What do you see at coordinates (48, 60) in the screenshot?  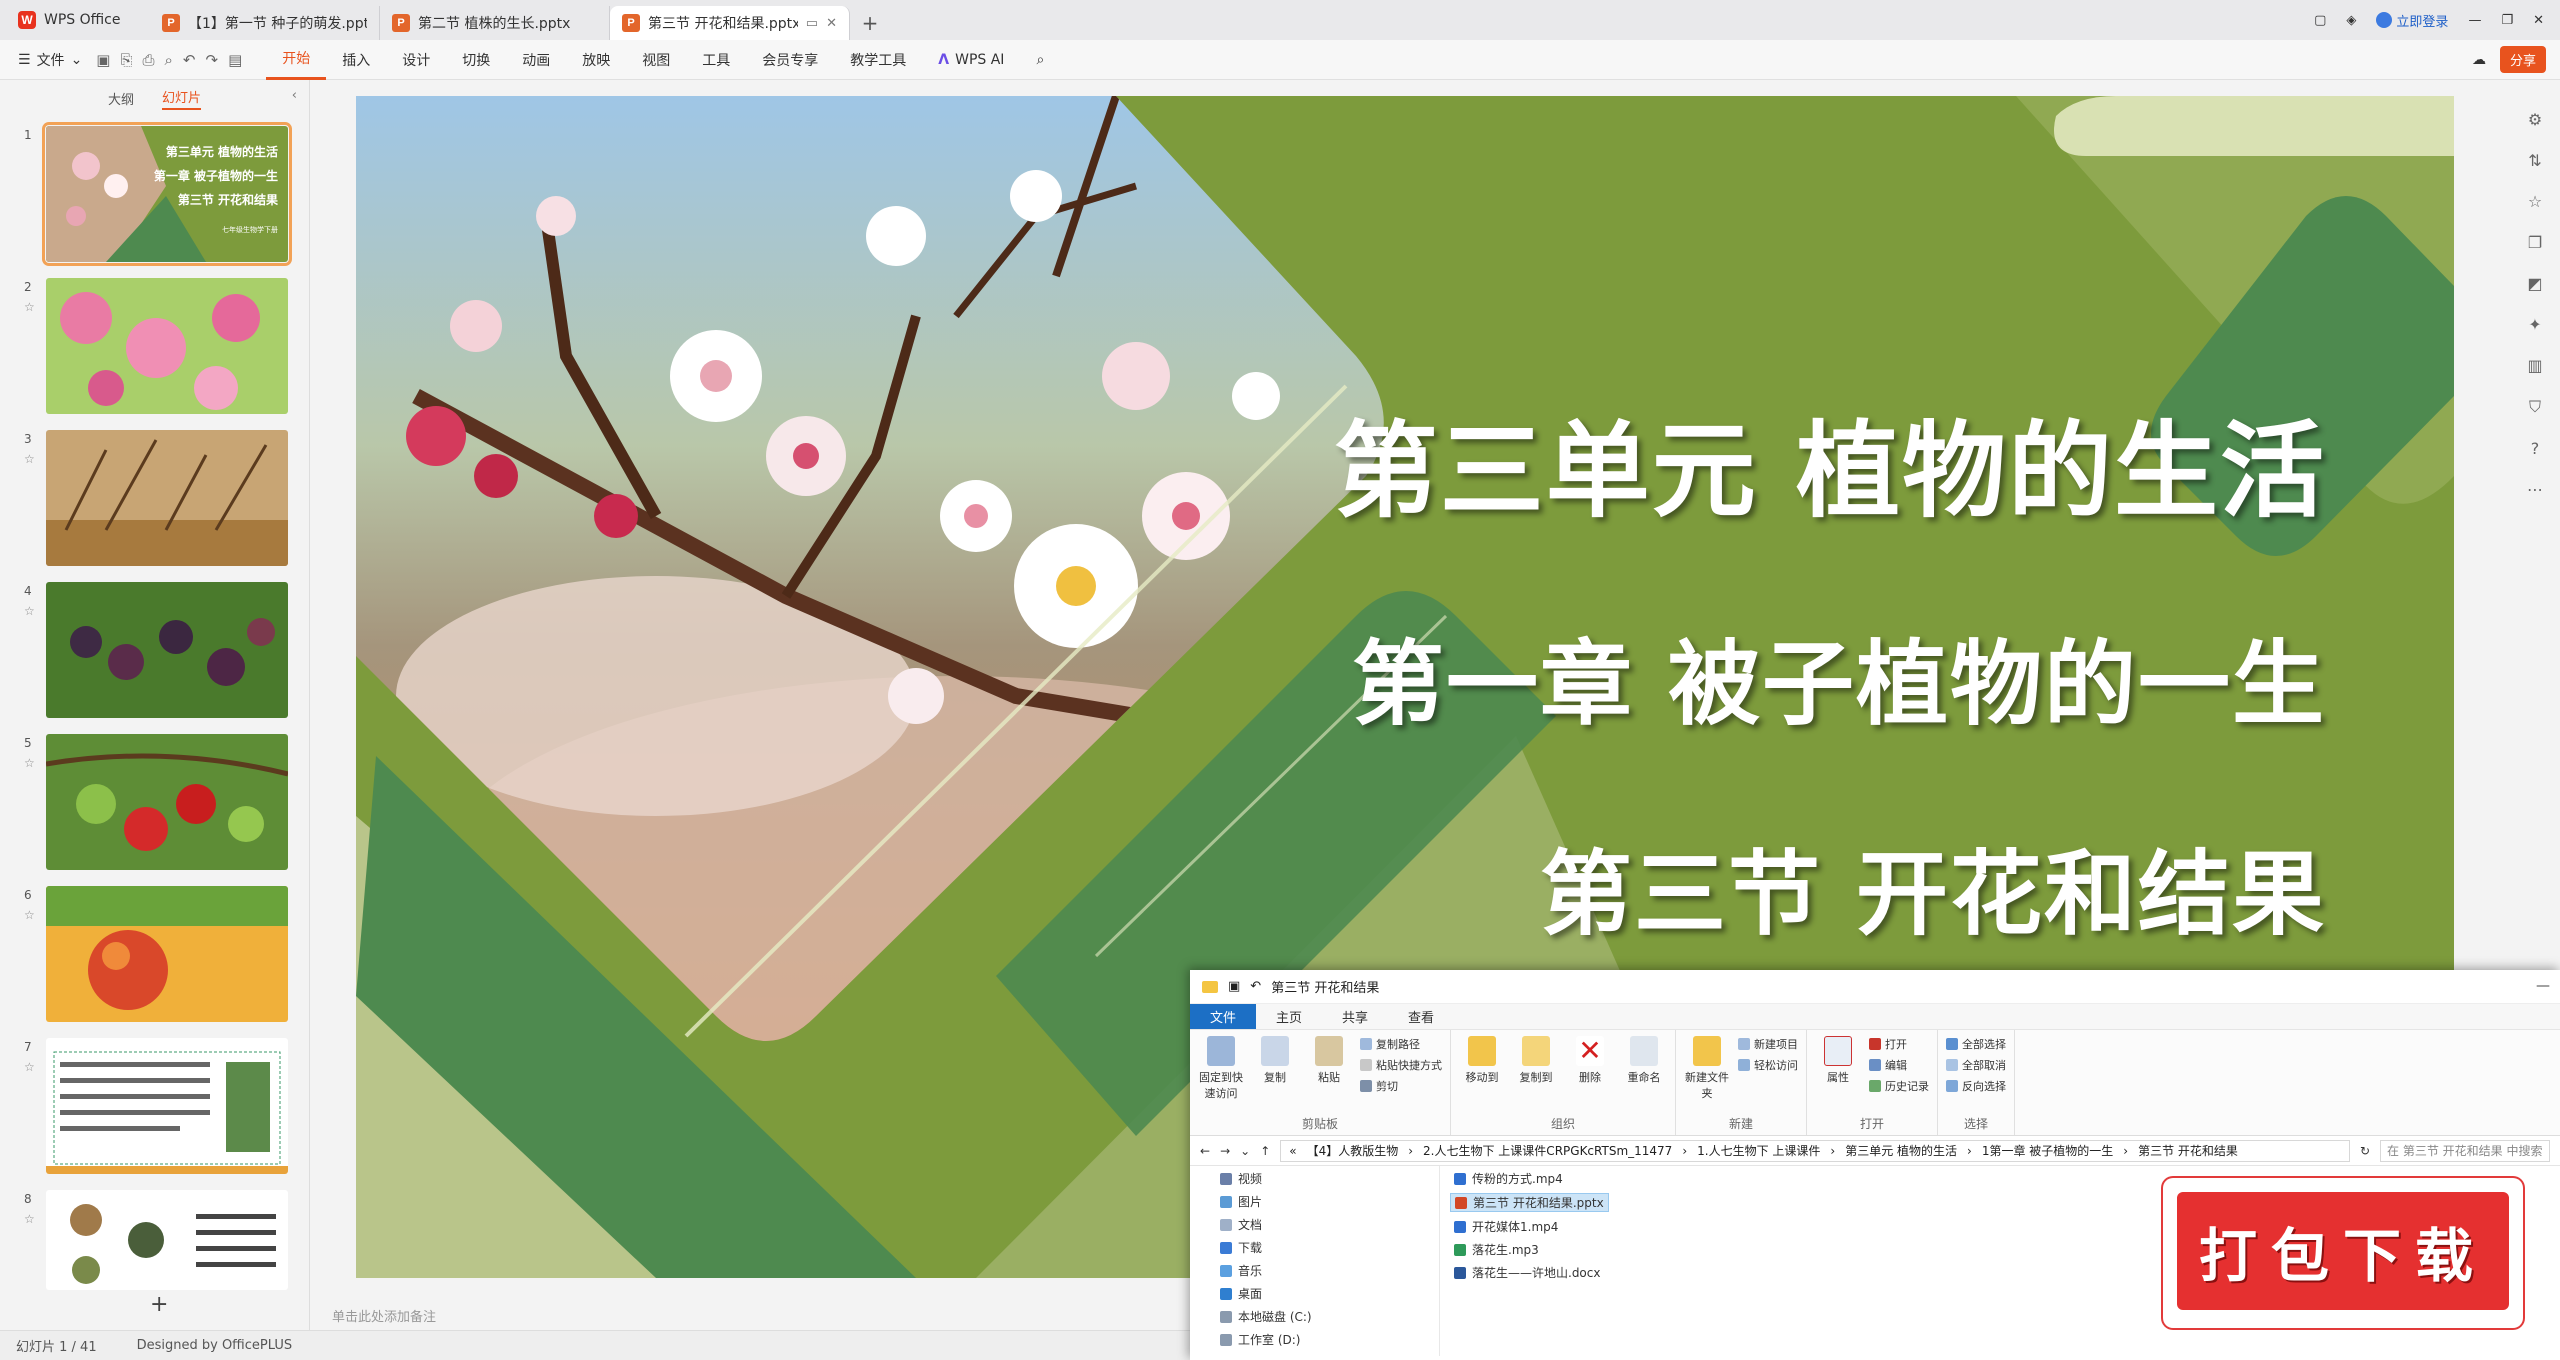 I see `file-menu: ☰ 文件 ⌄` at bounding box center [48, 60].